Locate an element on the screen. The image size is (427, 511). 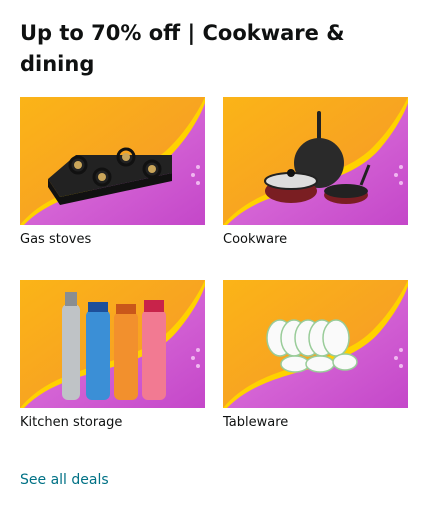
deal-card-kitchen-storage: Kitchen storage is located at coordinates (112, 355).